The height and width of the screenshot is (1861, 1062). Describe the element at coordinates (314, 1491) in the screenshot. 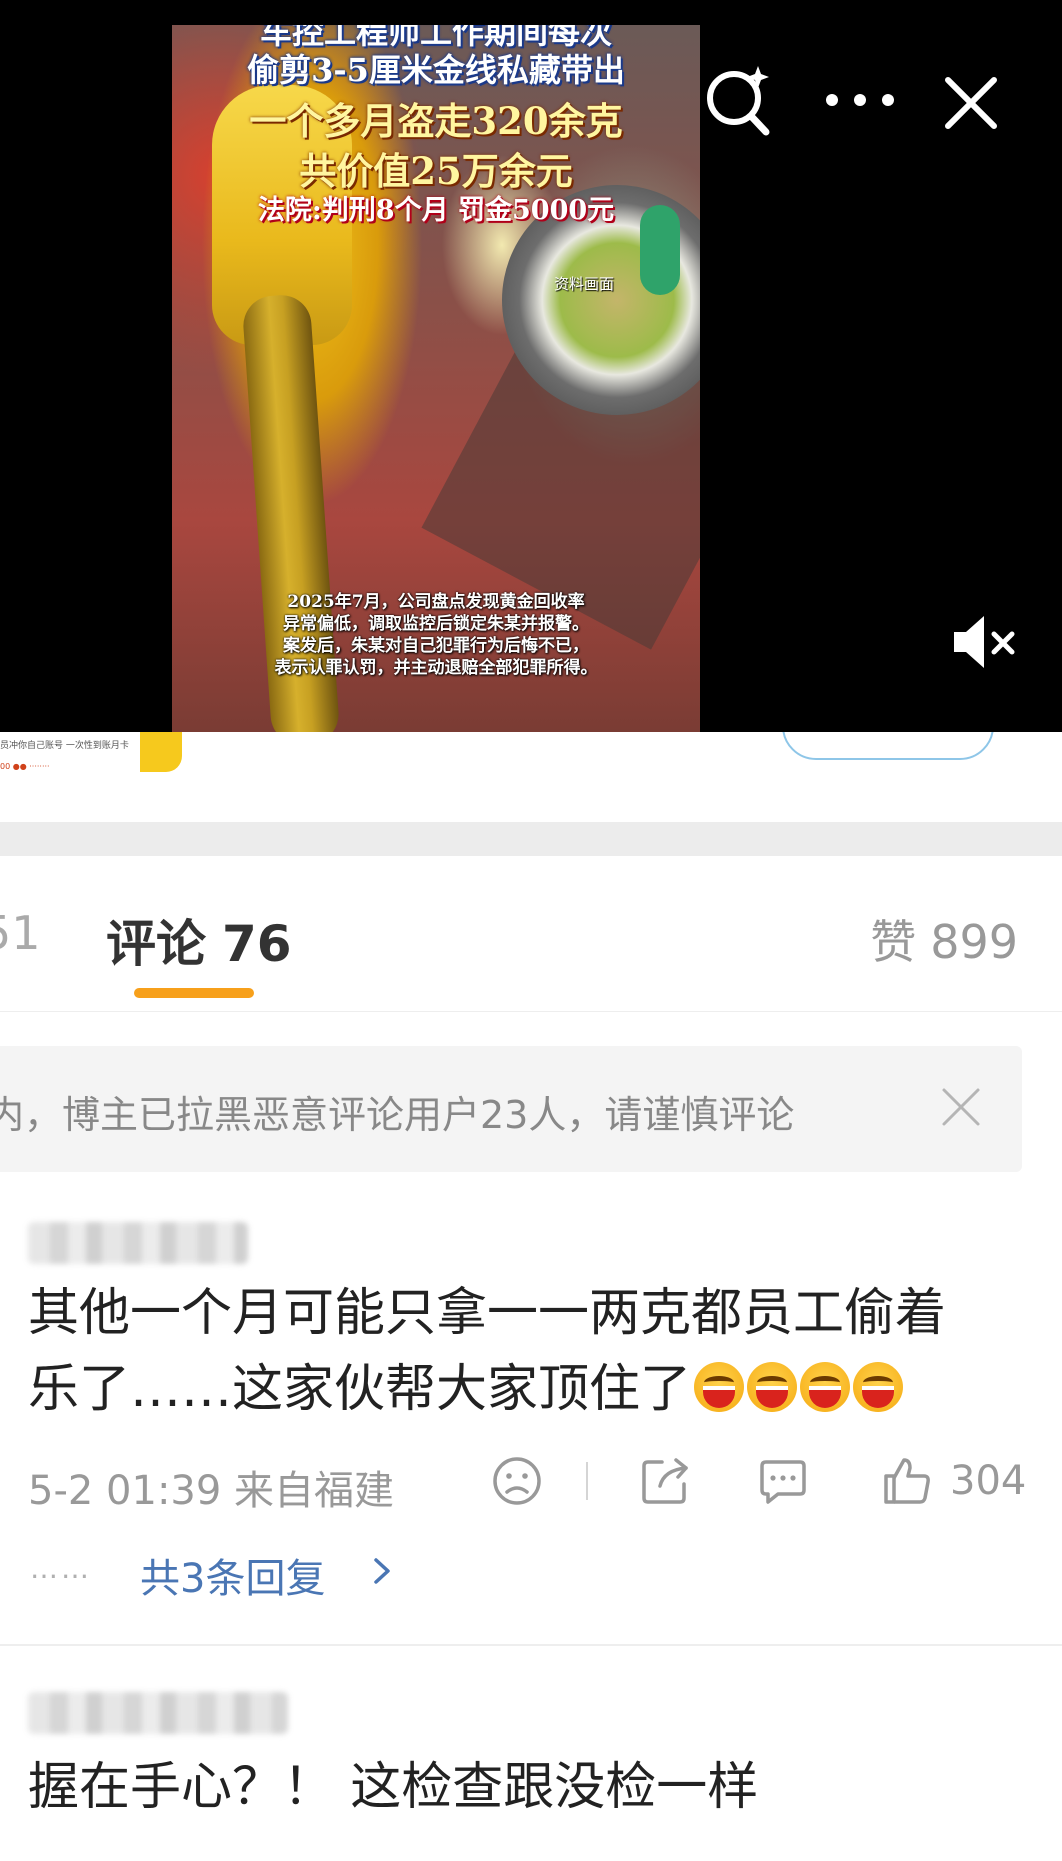

I see `comment-location: 来自福建` at that location.